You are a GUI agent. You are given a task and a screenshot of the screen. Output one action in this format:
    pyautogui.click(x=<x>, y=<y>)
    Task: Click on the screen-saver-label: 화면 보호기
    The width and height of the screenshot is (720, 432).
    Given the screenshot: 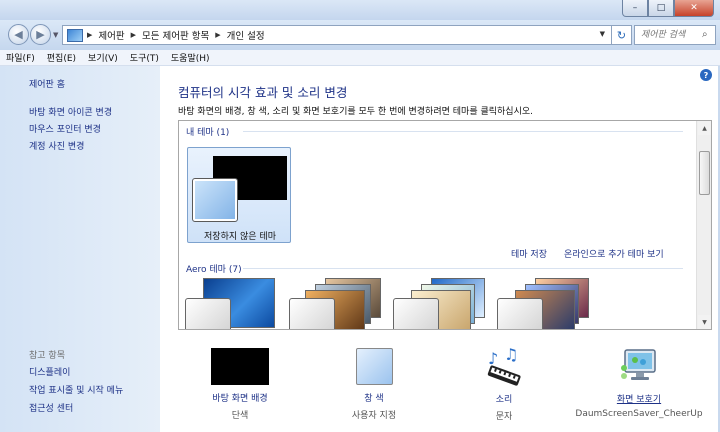 What is the action you would take?
    pyautogui.click(x=639, y=400)
    